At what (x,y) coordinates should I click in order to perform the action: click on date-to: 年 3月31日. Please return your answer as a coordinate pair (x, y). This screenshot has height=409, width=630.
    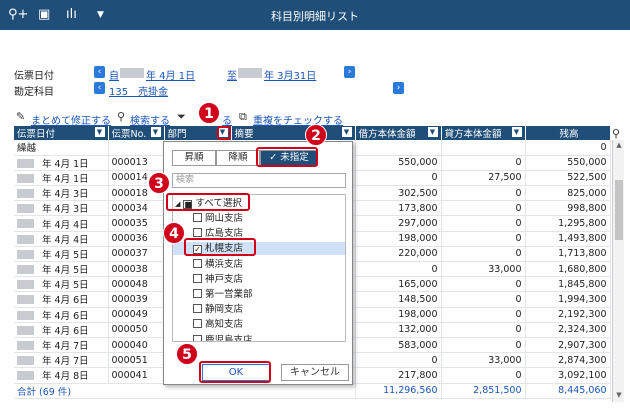
    Looking at the image, I should click on (290, 74).